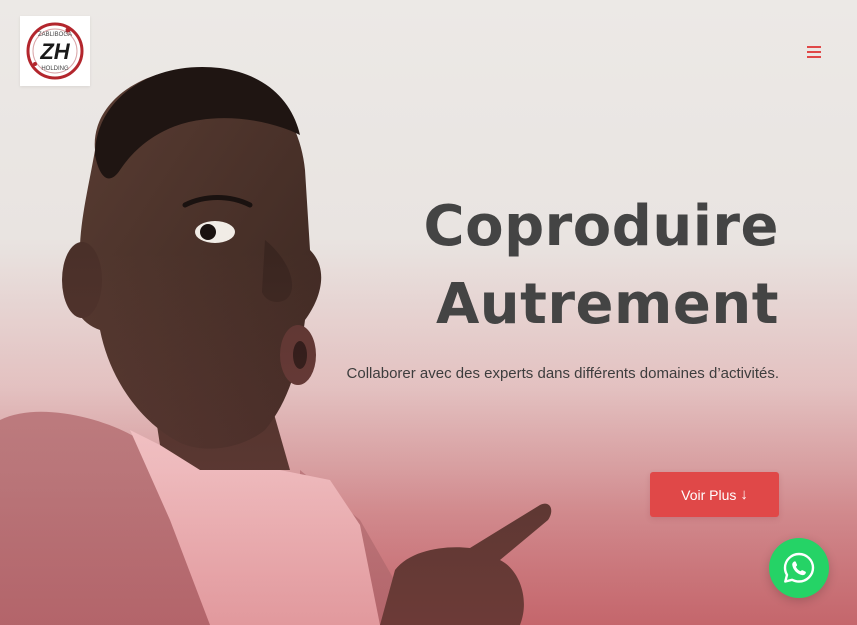 The image size is (857, 625). What do you see at coordinates (601, 226) in the screenshot?
I see `hero-title-line-1: Coproduire` at bounding box center [601, 226].